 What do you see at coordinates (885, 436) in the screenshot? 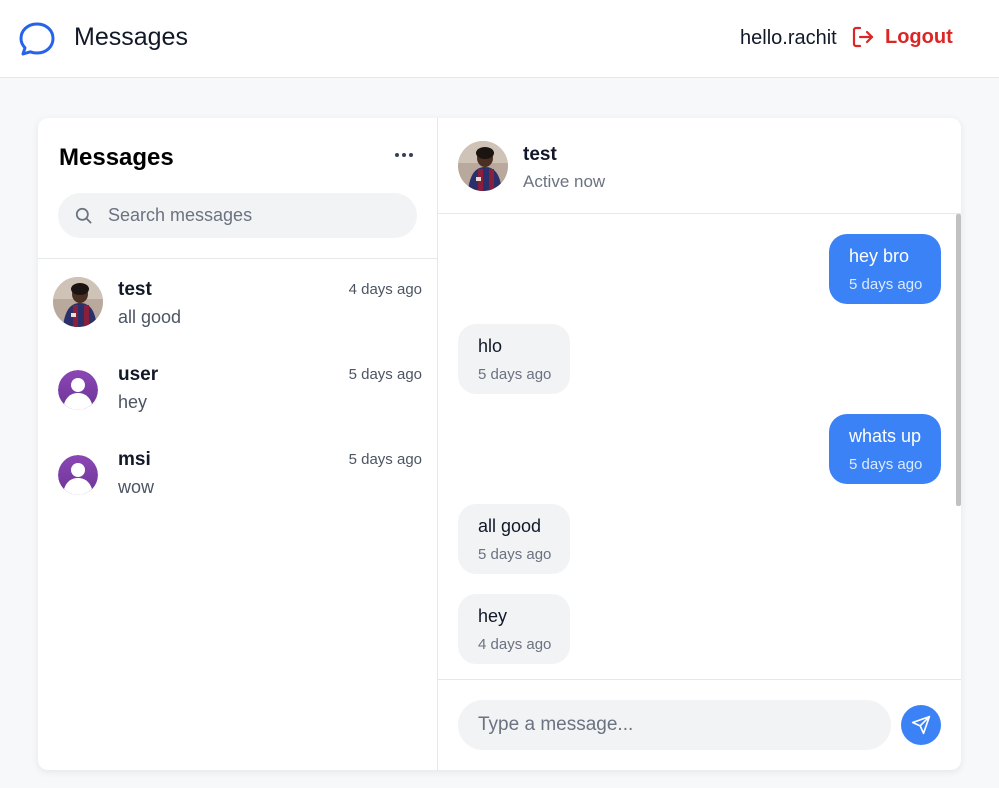
I see `message-text: whats up` at bounding box center [885, 436].